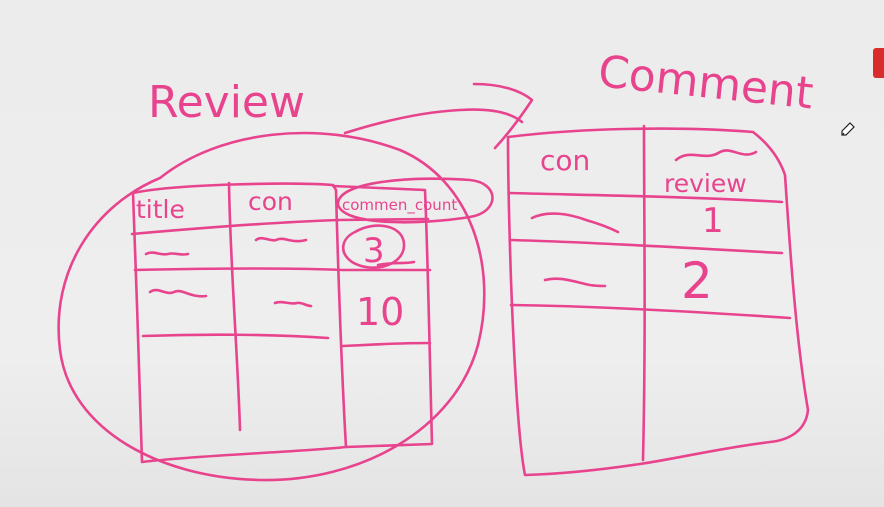 Image resolution: width=884 pixels, height=507 pixels. I want to click on review-row2-con-squiggle, so click(293, 304).